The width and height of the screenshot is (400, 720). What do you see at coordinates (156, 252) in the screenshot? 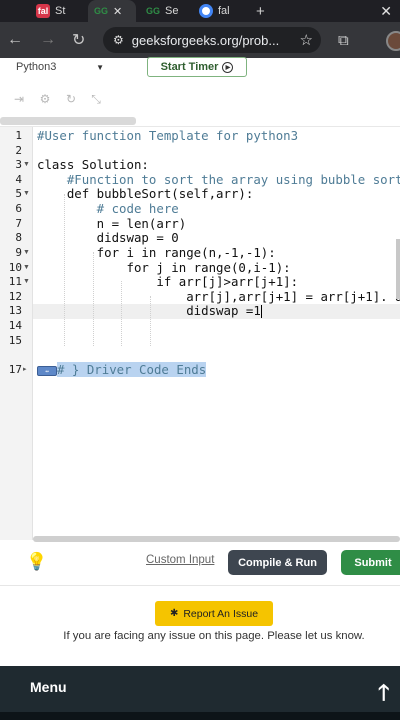
I see `code-line: for i in range(n,-1,-1):` at bounding box center [156, 252].